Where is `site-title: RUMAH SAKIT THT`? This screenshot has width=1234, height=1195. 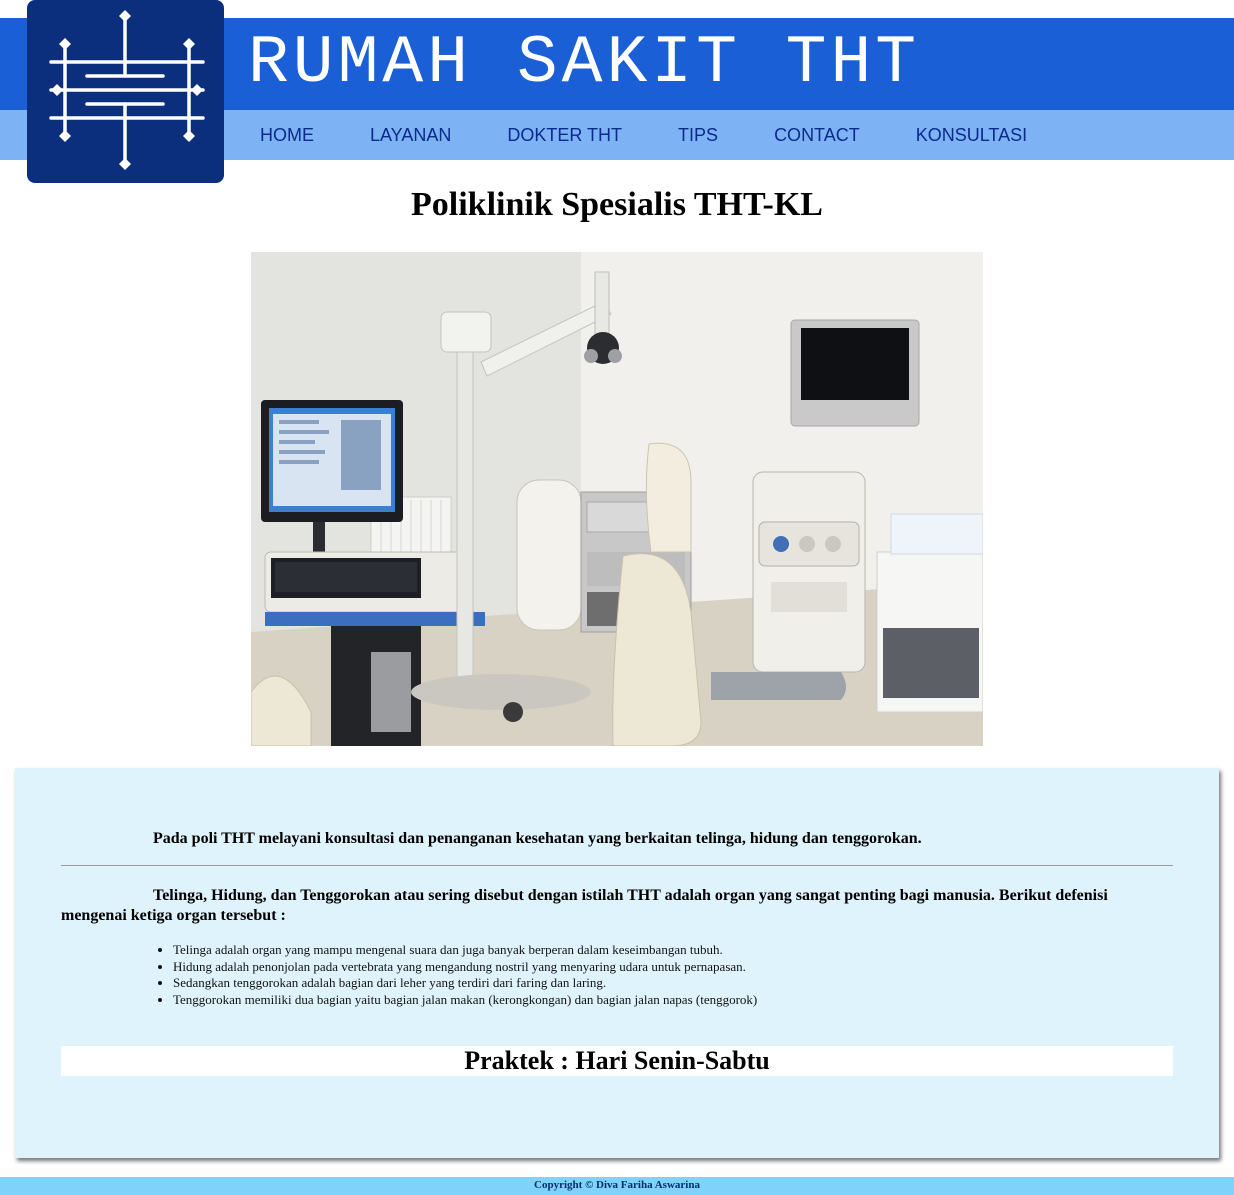 site-title: RUMAH SAKIT THT is located at coordinates (584, 63).